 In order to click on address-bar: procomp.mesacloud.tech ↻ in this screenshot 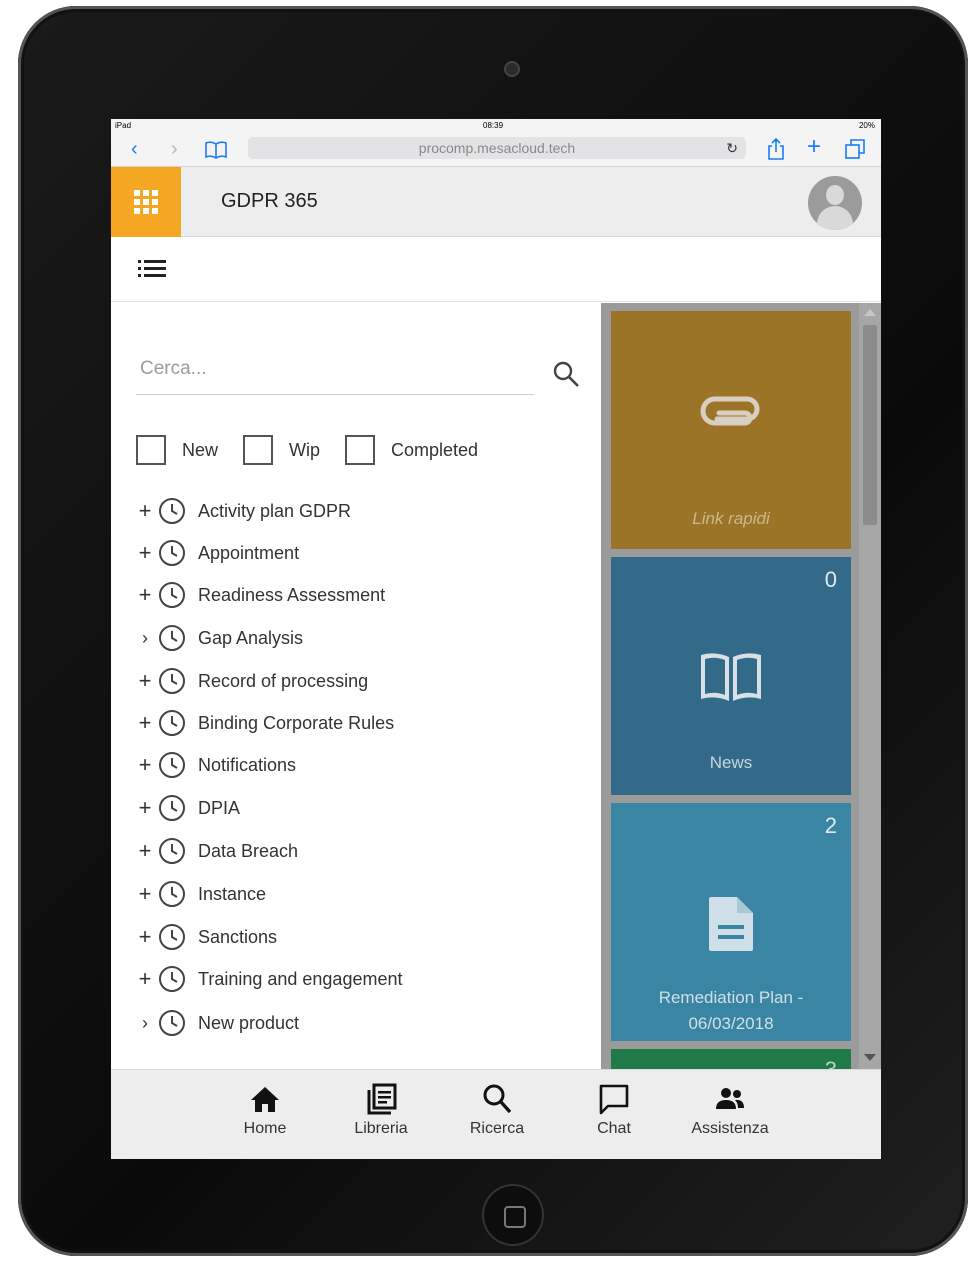, I will do `click(497, 148)`.